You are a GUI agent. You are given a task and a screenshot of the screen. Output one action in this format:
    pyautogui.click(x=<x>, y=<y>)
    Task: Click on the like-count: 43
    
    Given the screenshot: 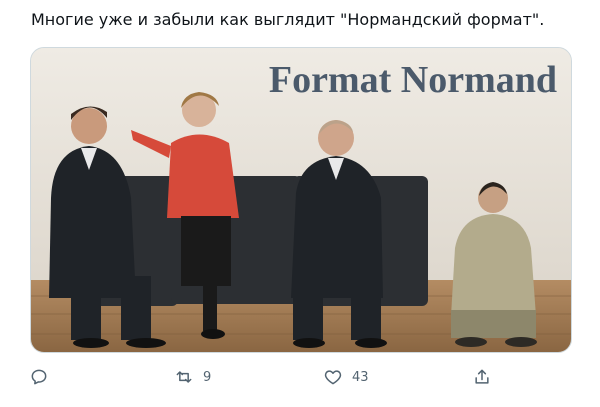 What is the action you would take?
    pyautogui.click(x=360, y=377)
    